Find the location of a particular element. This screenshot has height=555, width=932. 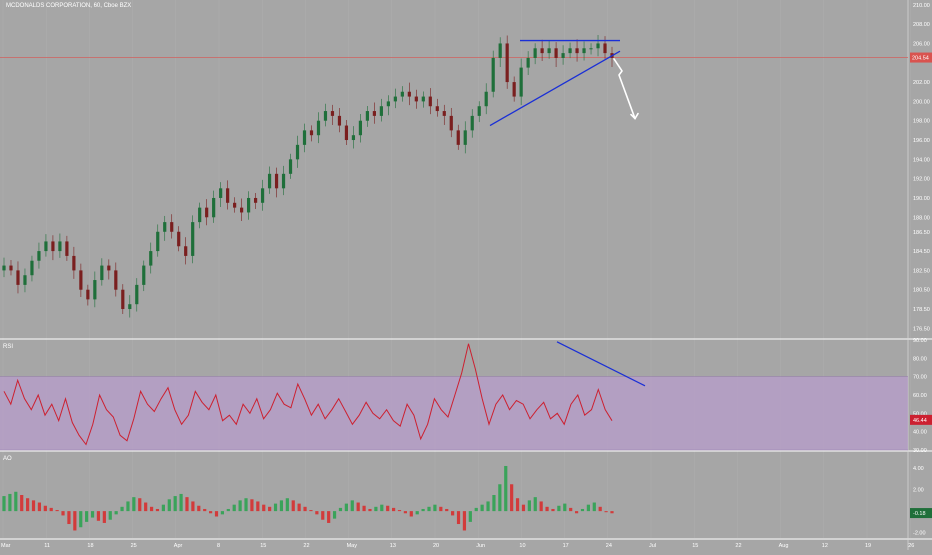

x-tick-label: 18 is located at coordinates (90, 546).